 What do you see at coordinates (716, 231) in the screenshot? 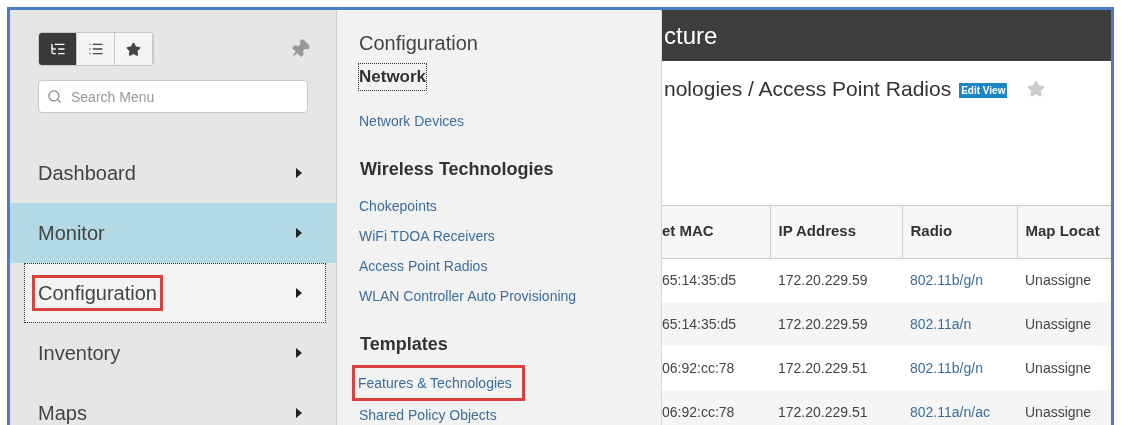
I see `column-header: et MAC` at bounding box center [716, 231].